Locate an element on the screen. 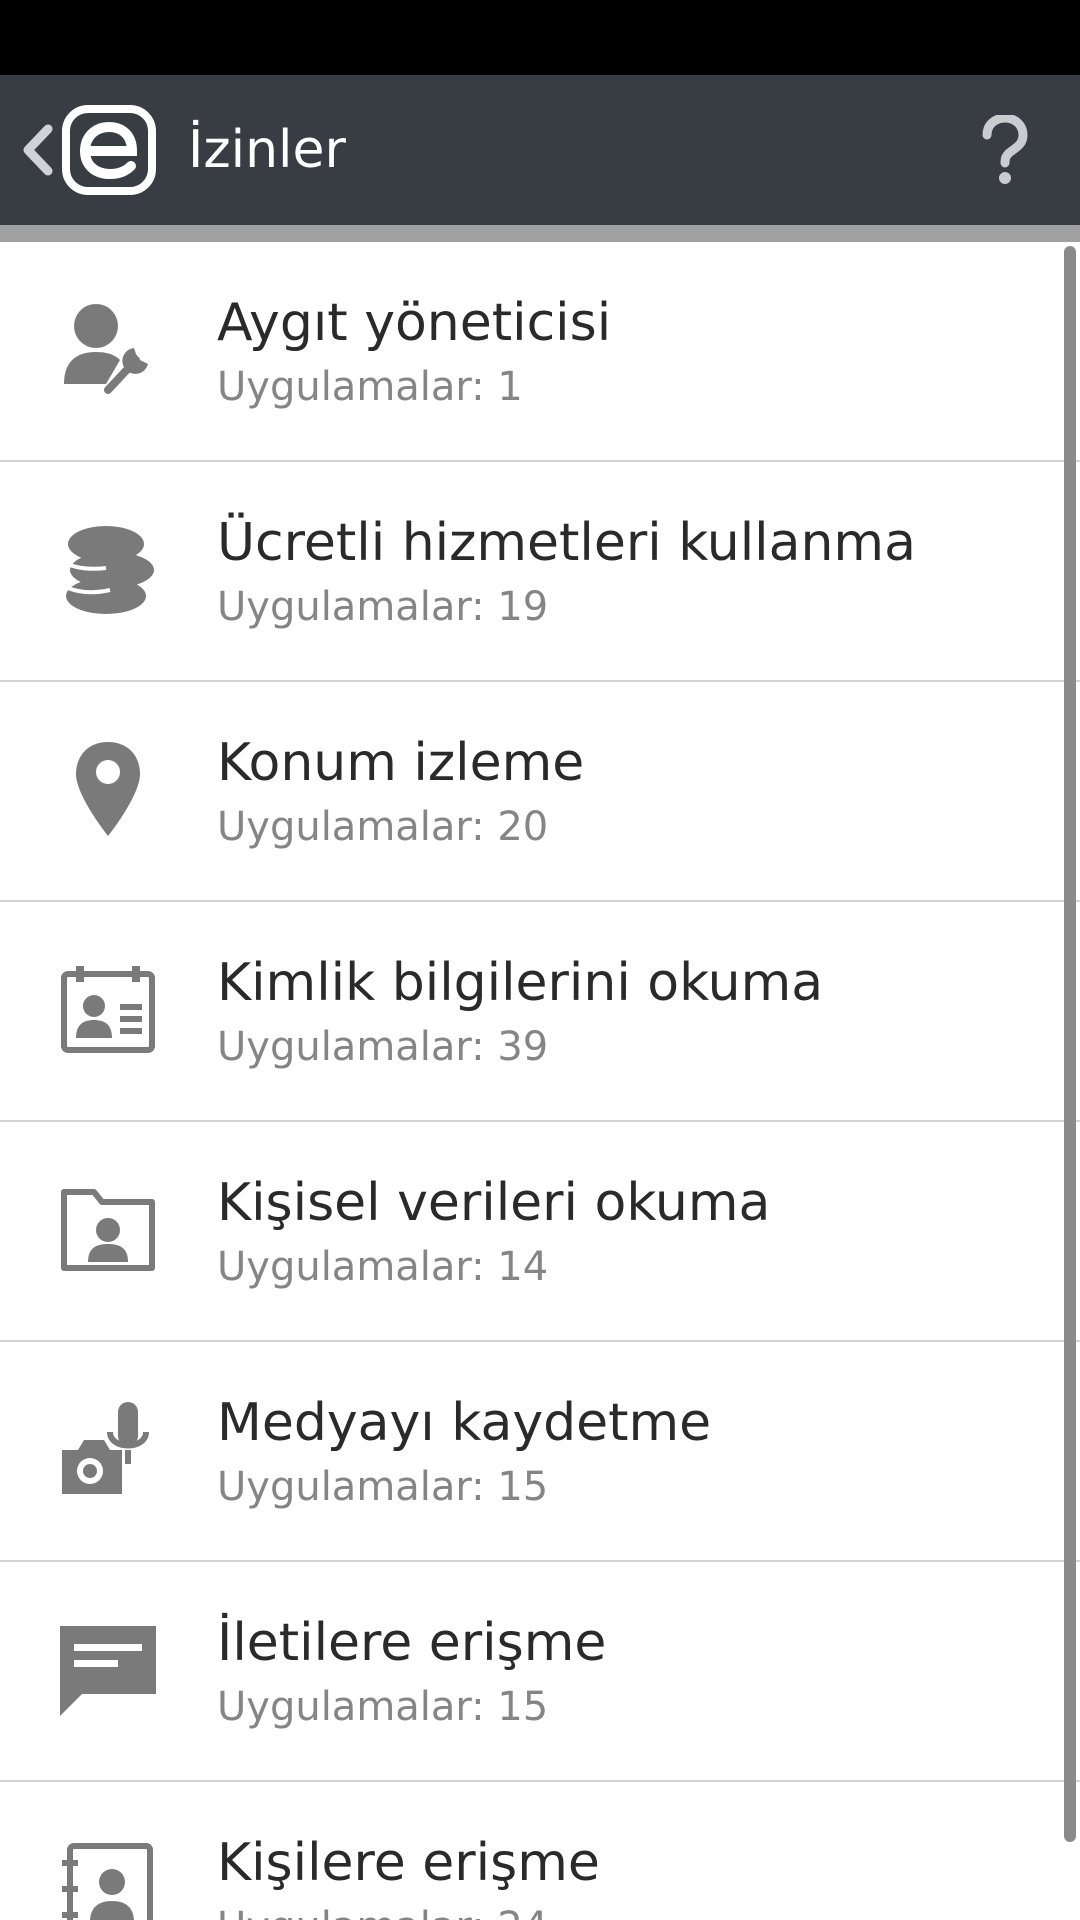 This screenshot has height=1920, width=1080. location-pin-icon is located at coordinates (108, 789).